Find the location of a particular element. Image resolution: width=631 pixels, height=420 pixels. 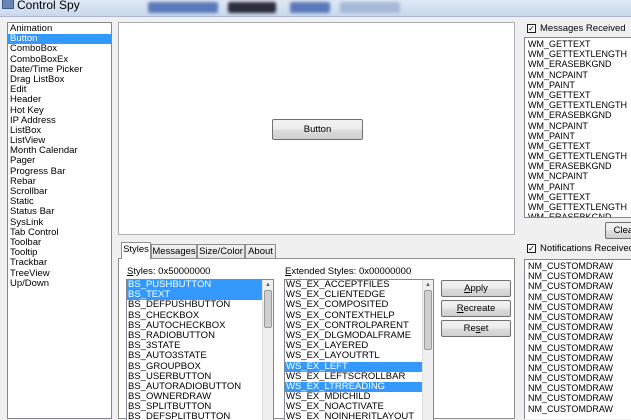

control-list-item: Up/Down is located at coordinates (59, 283).